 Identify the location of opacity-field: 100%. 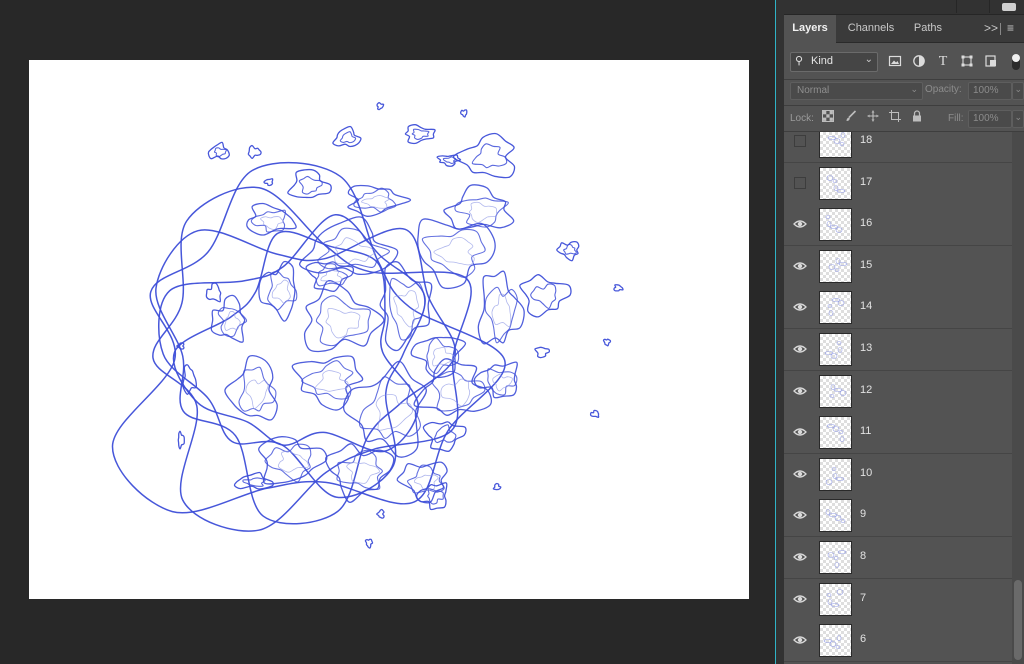
(990, 91).